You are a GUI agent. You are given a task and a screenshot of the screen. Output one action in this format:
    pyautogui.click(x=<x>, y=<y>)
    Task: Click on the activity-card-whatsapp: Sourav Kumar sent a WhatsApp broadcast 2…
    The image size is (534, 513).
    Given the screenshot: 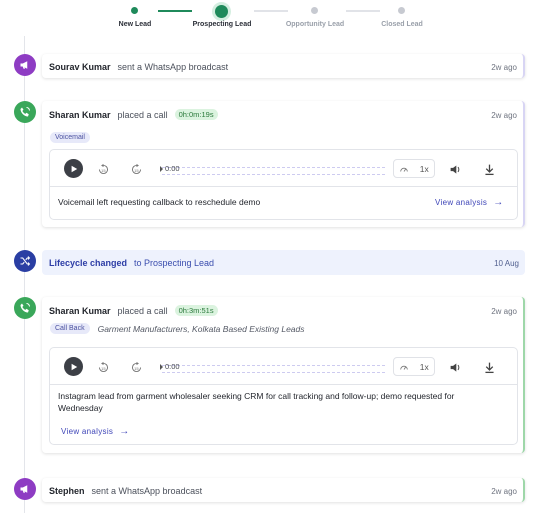 What is the action you would take?
    pyautogui.click(x=283, y=66)
    